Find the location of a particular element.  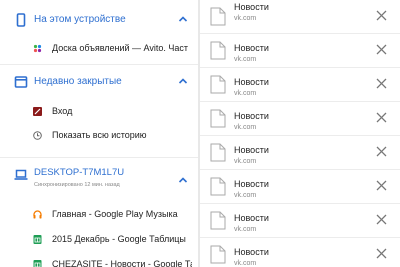

window-icon is located at coordinates (21, 82).